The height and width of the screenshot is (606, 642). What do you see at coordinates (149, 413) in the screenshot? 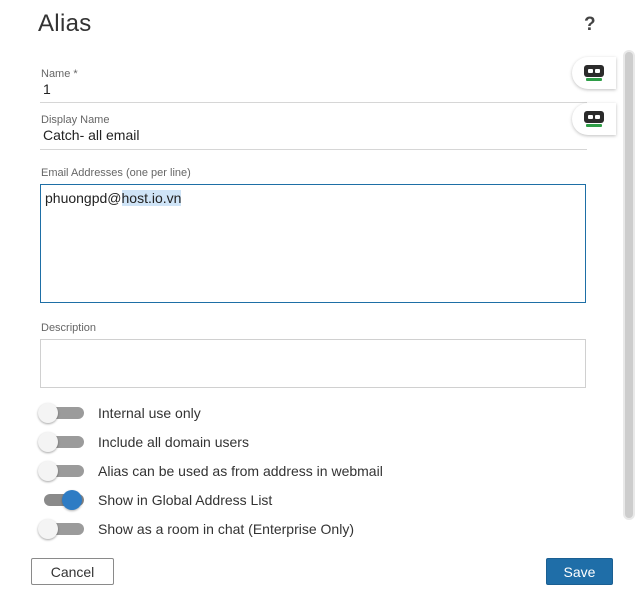
I see `internal-use-label: Internal use only` at bounding box center [149, 413].